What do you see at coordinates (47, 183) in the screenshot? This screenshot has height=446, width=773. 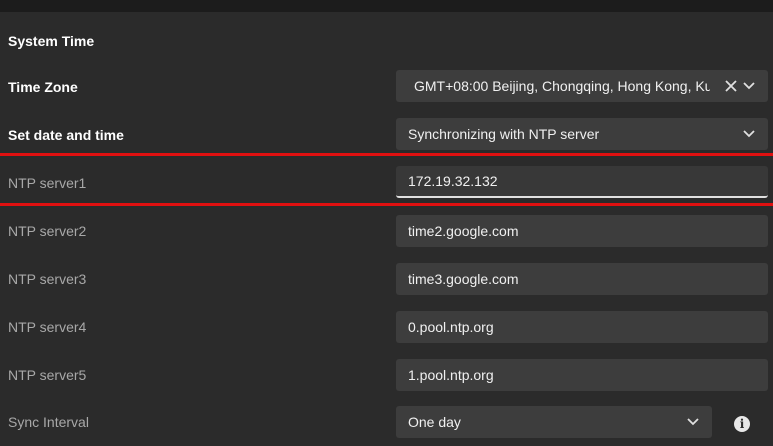 I see `ntp-server1-label: NTP server1` at bounding box center [47, 183].